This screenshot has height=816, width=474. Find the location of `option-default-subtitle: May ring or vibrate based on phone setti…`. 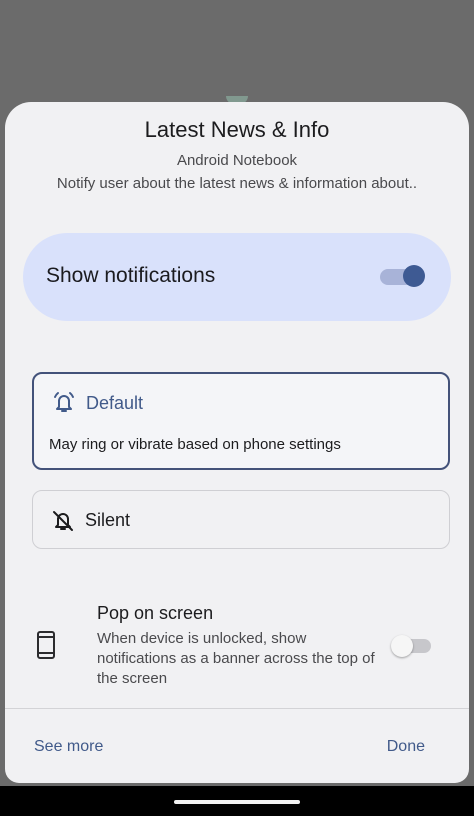

option-default-subtitle: May ring or vibrate based on phone setti… is located at coordinates (195, 444).